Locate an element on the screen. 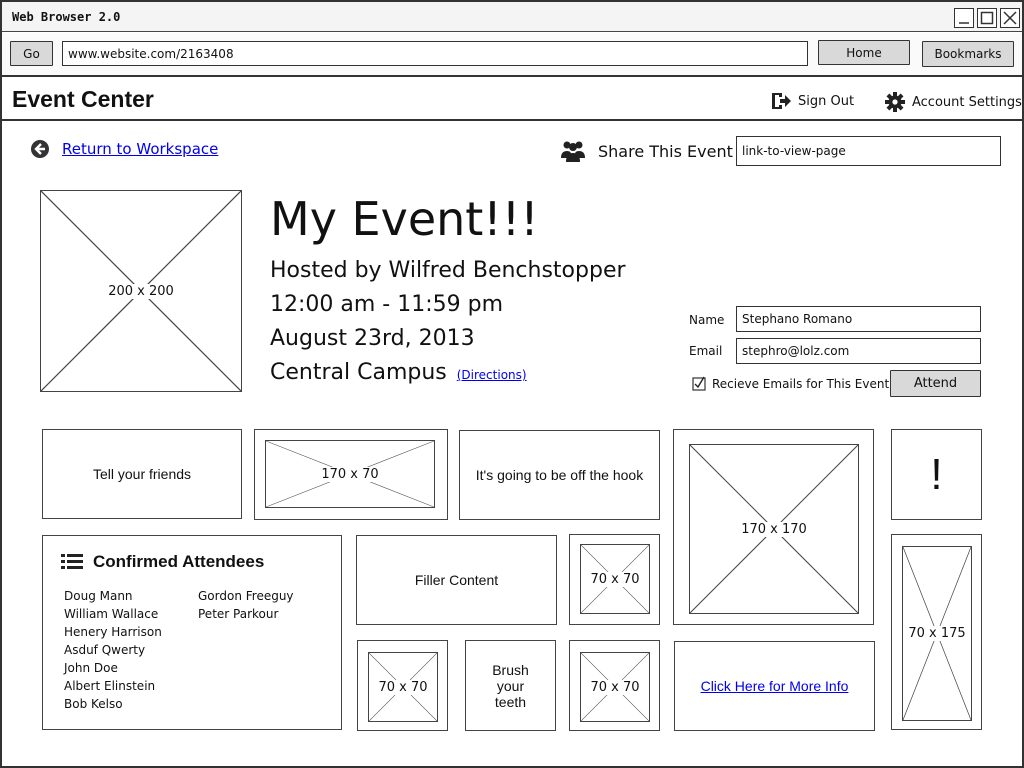  list-icon is located at coordinates (72, 561).